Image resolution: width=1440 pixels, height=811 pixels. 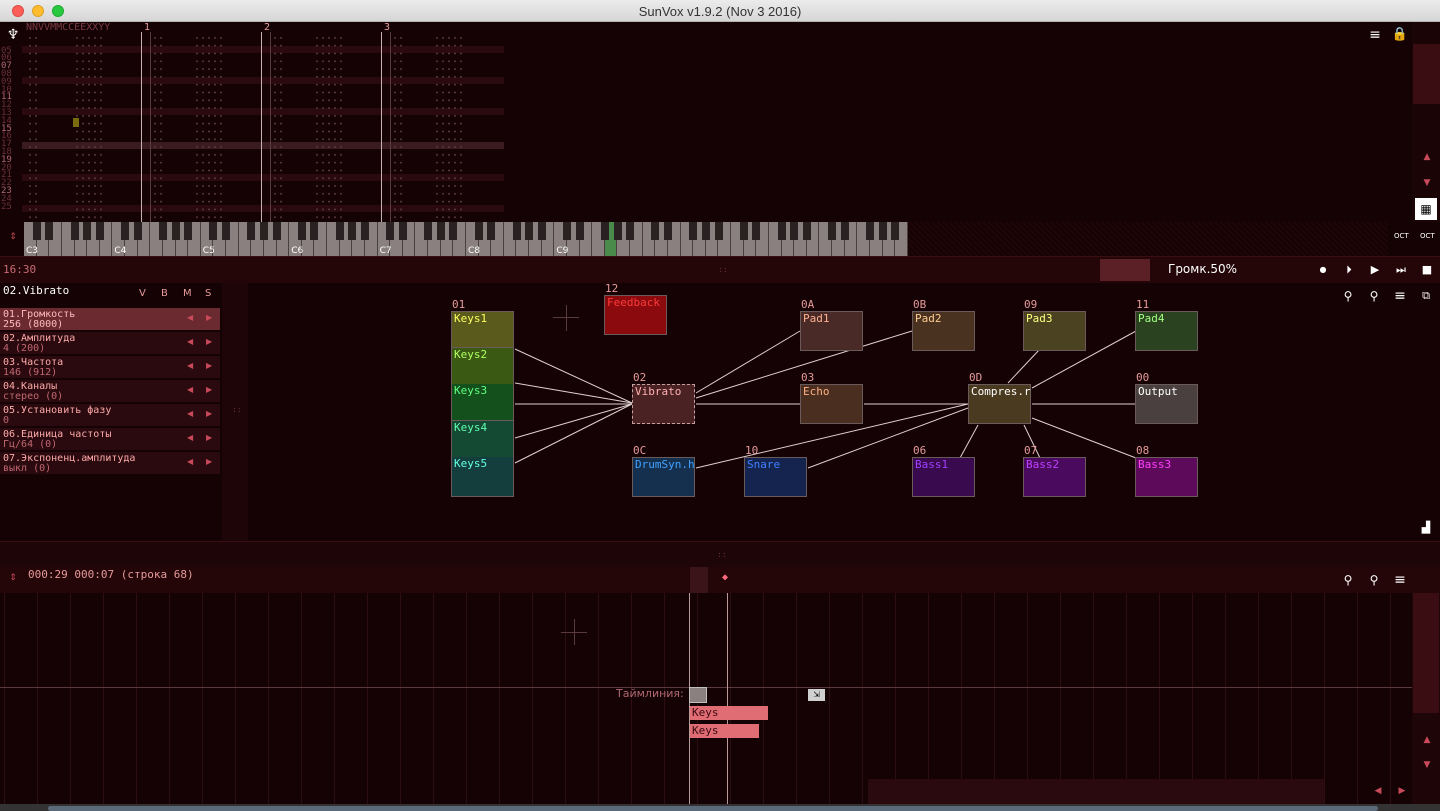 What do you see at coordinates (482, 477) in the screenshot?
I see `module-keys5: Keys5` at bounding box center [482, 477].